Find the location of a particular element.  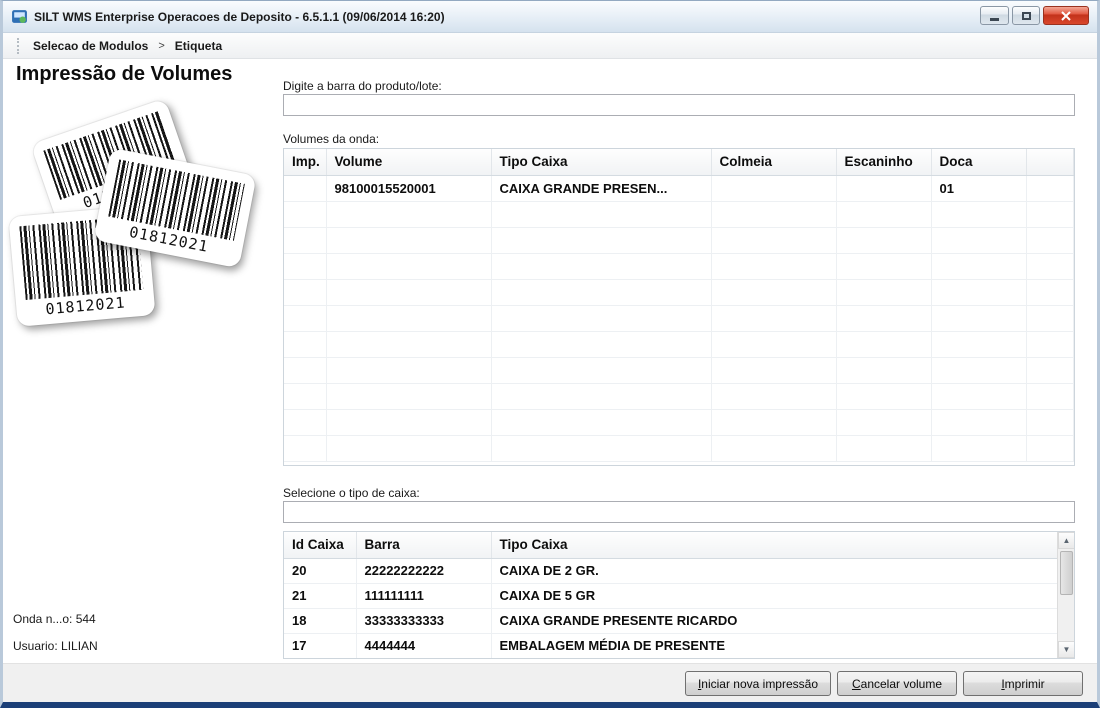

cell-tipo: CAIXA GRANDE PRESENTE RICARDO is located at coordinates (775, 621).